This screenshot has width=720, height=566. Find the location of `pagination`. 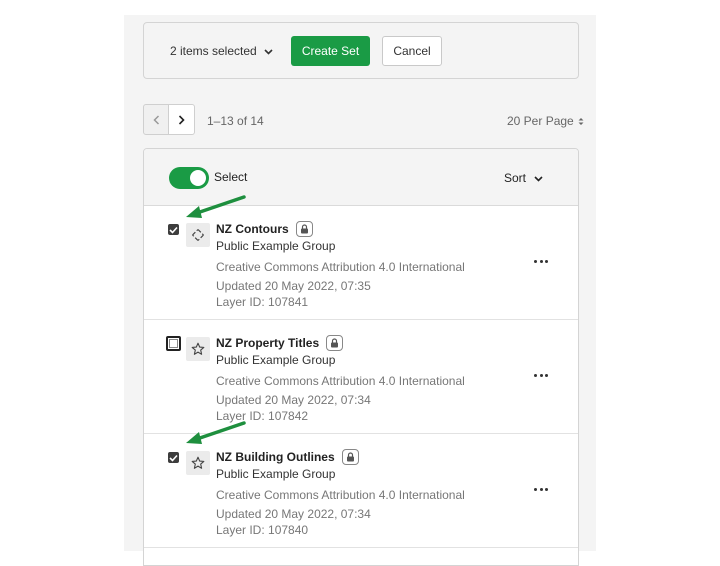

pagination is located at coordinates (169, 119).